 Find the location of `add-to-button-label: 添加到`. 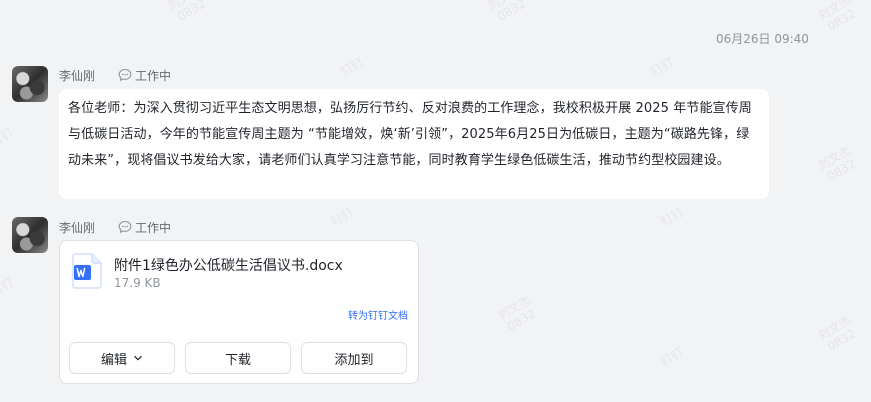

add-to-button-label: 添加到 is located at coordinates (354, 360).